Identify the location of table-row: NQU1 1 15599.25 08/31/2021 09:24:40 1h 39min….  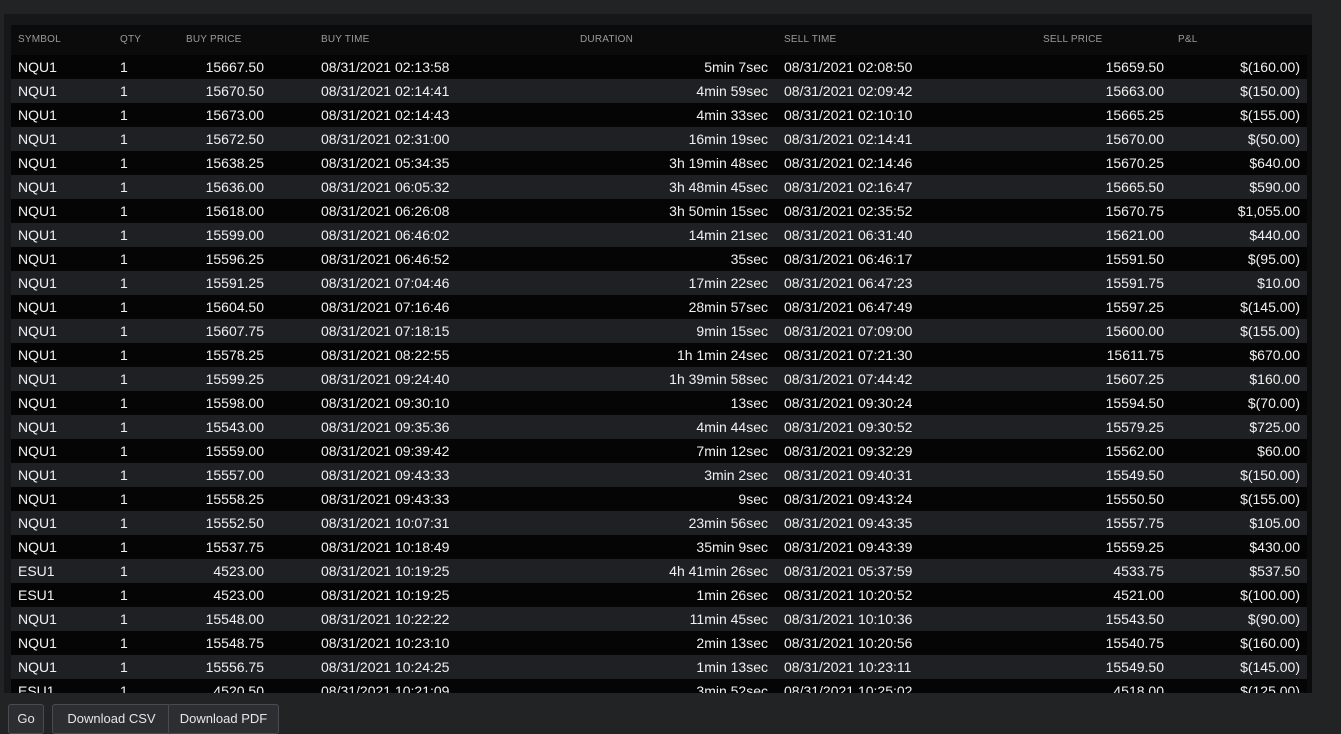
(659, 379).